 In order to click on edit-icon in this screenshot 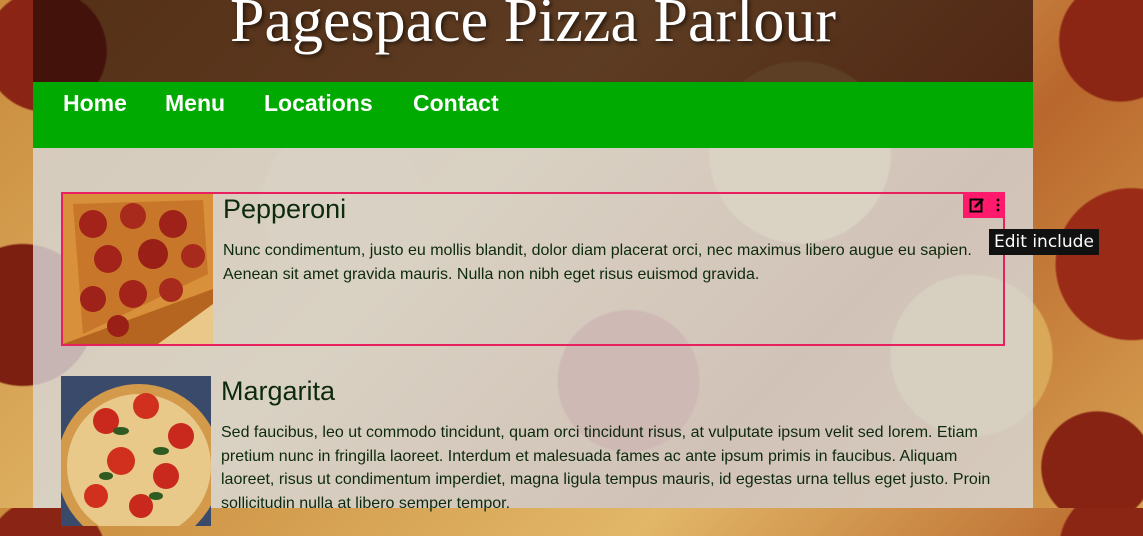, I will do `click(977, 205)`.